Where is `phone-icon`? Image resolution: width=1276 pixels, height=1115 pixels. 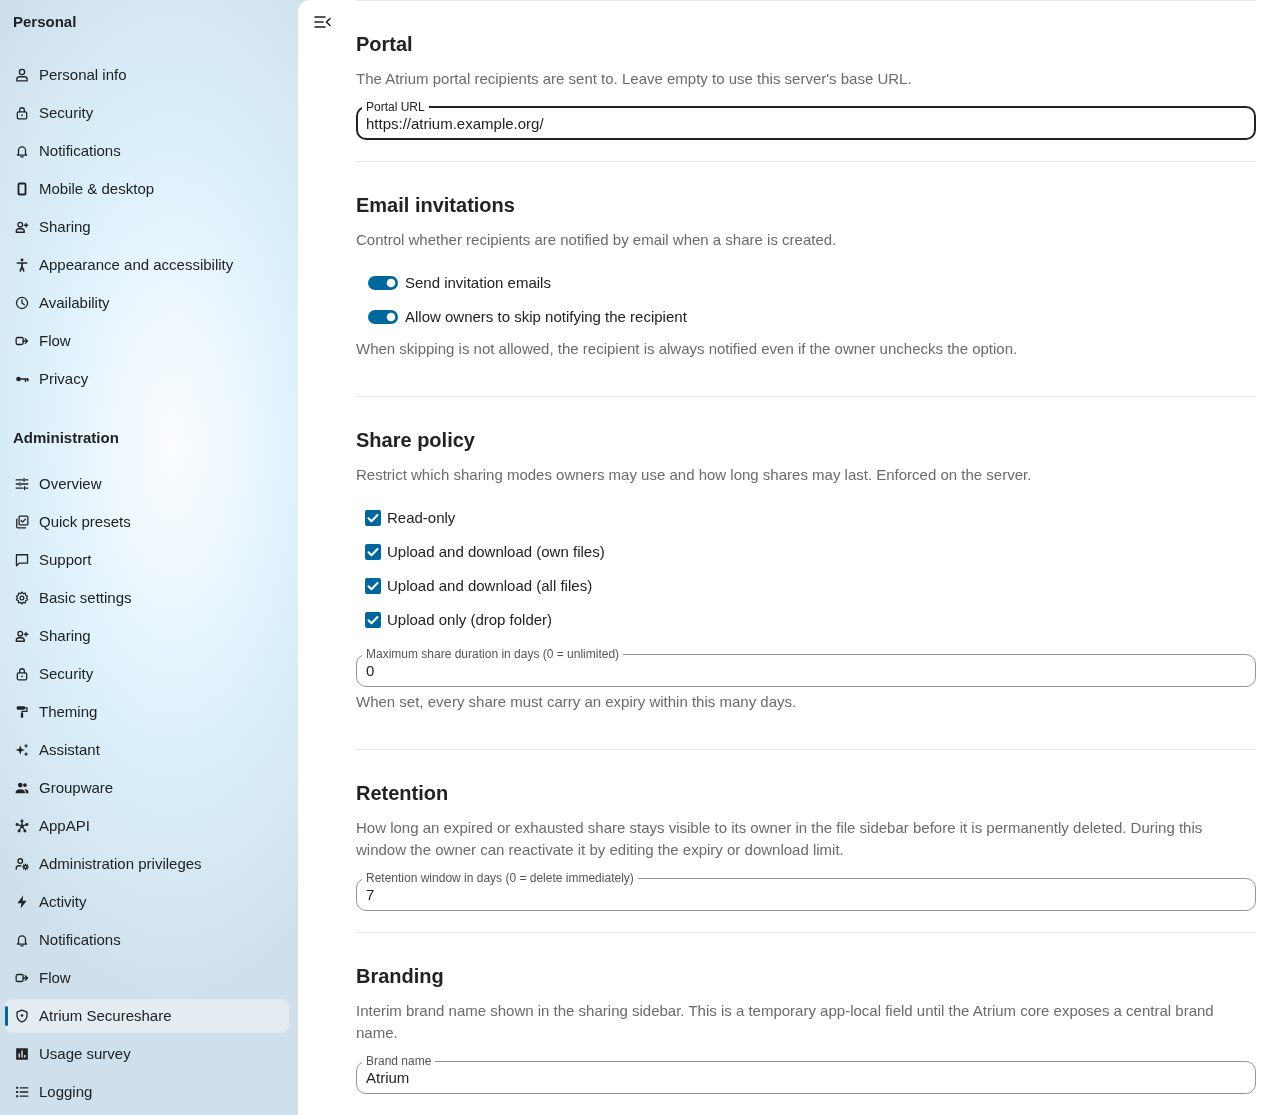 phone-icon is located at coordinates (22, 189).